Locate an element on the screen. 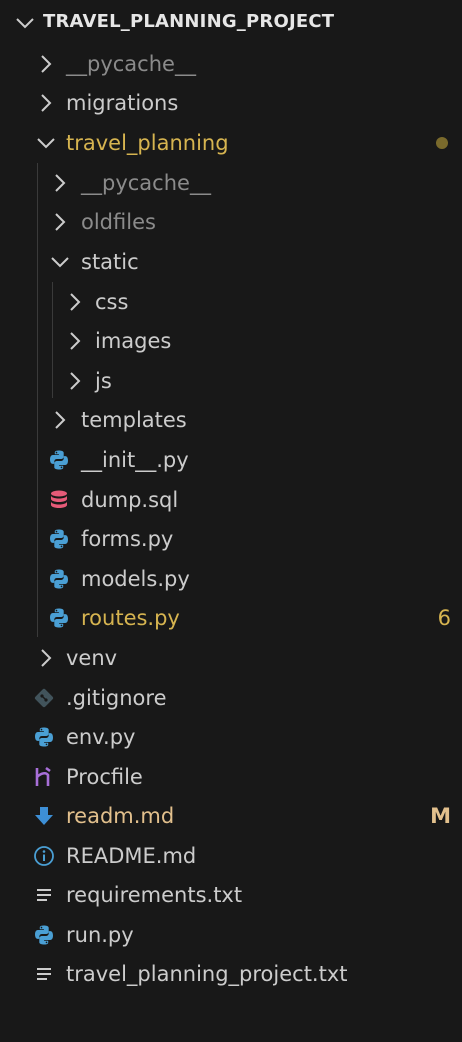  tree-item-venv: venv is located at coordinates (231, 658).